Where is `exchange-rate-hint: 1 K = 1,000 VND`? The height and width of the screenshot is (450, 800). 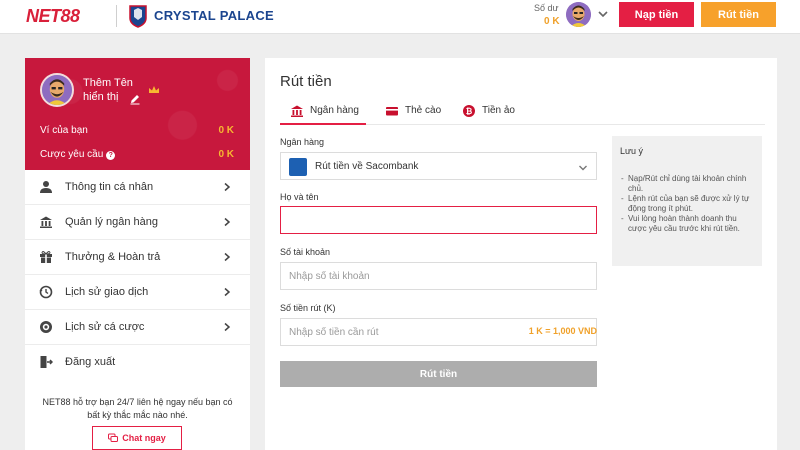 exchange-rate-hint: 1 K = 1,000 VND is located at coordinates (562, 331).